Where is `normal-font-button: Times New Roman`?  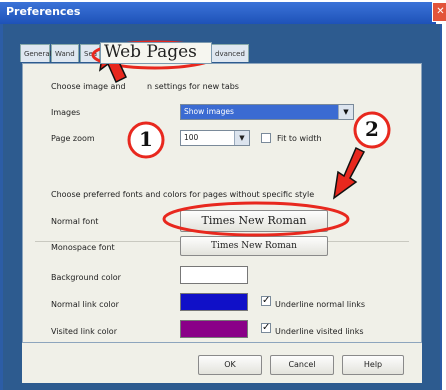
normal-font-button: Times New Roman is located at coordinates (254, 221).